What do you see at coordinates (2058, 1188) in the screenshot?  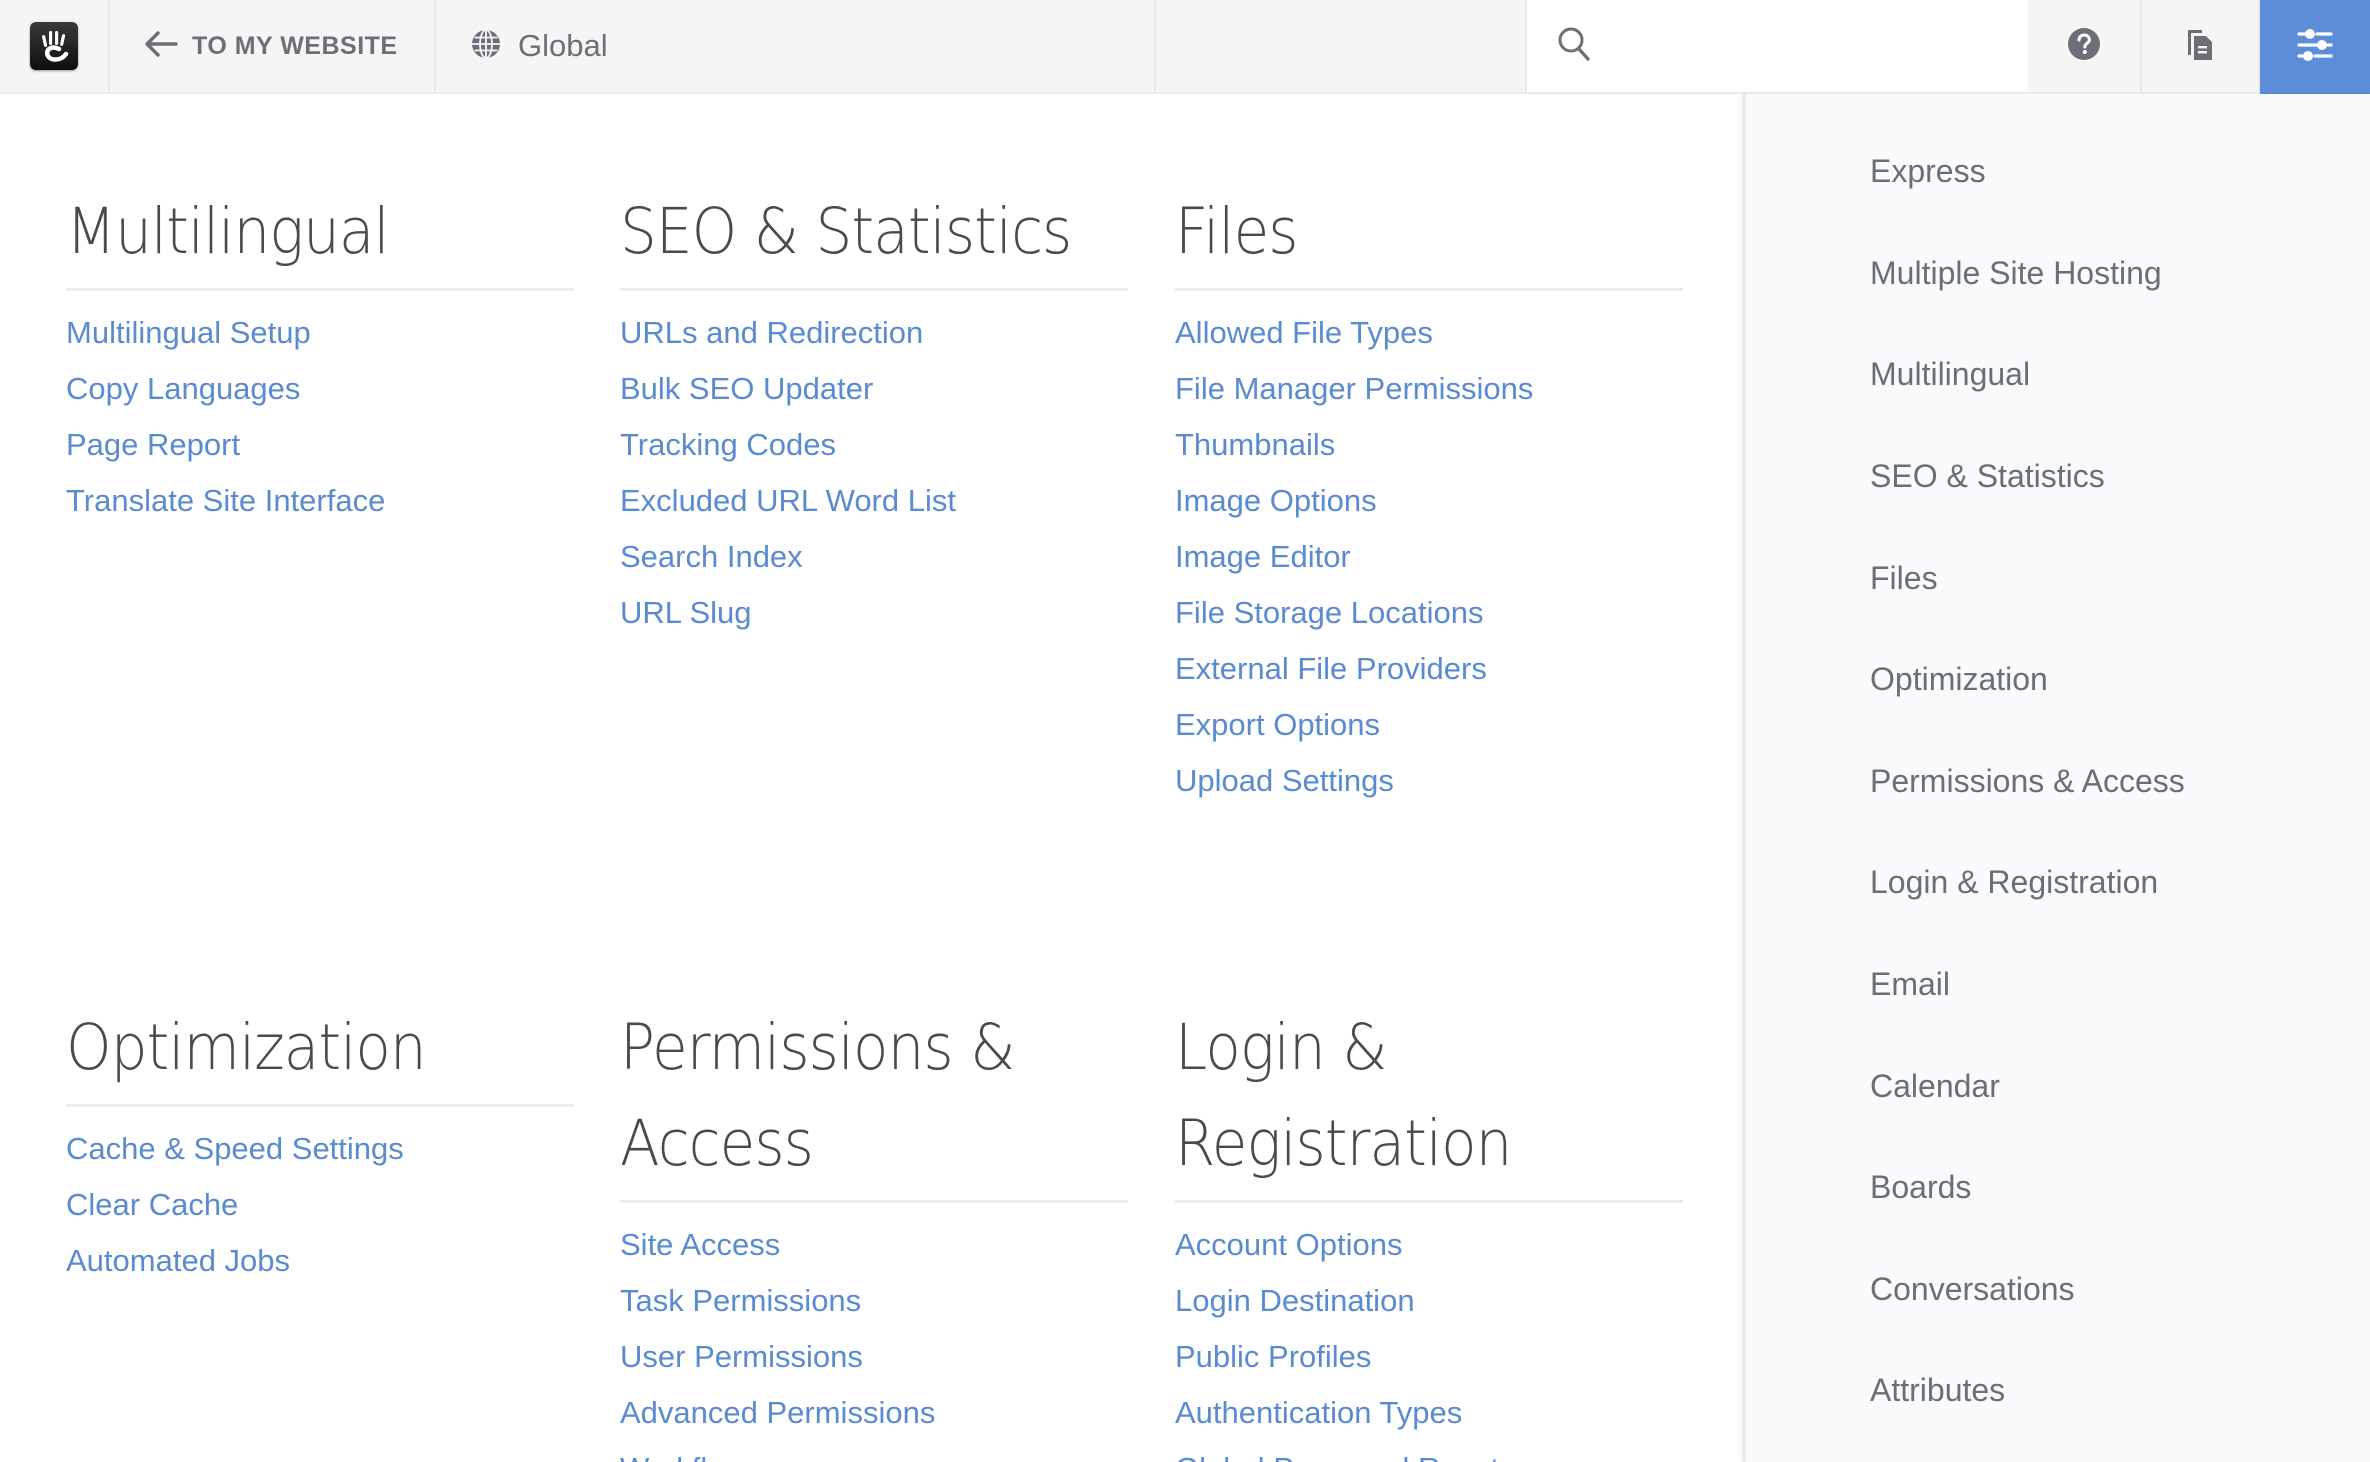 I see `sidebar-item-boards: Boards` at bounding box center [2058, 1188].